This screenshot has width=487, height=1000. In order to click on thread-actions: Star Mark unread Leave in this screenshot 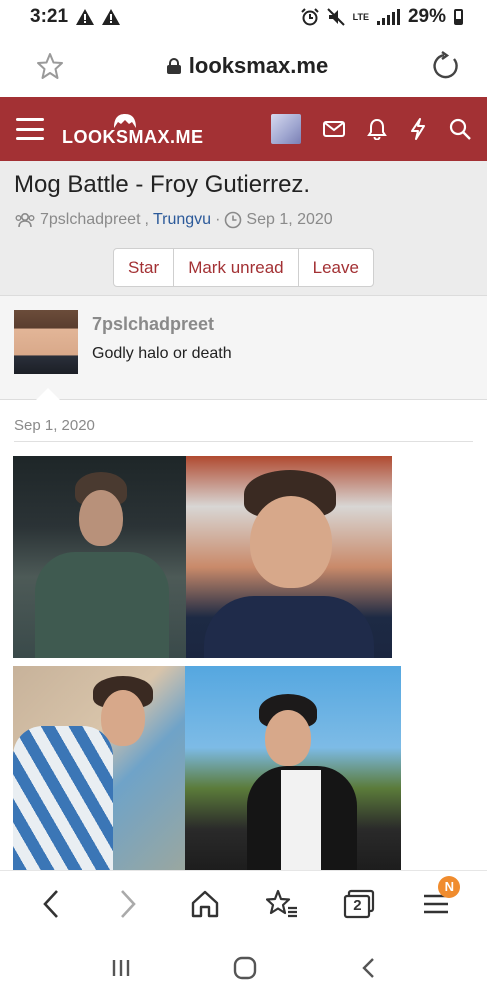, I will do `click(243, 267)`.